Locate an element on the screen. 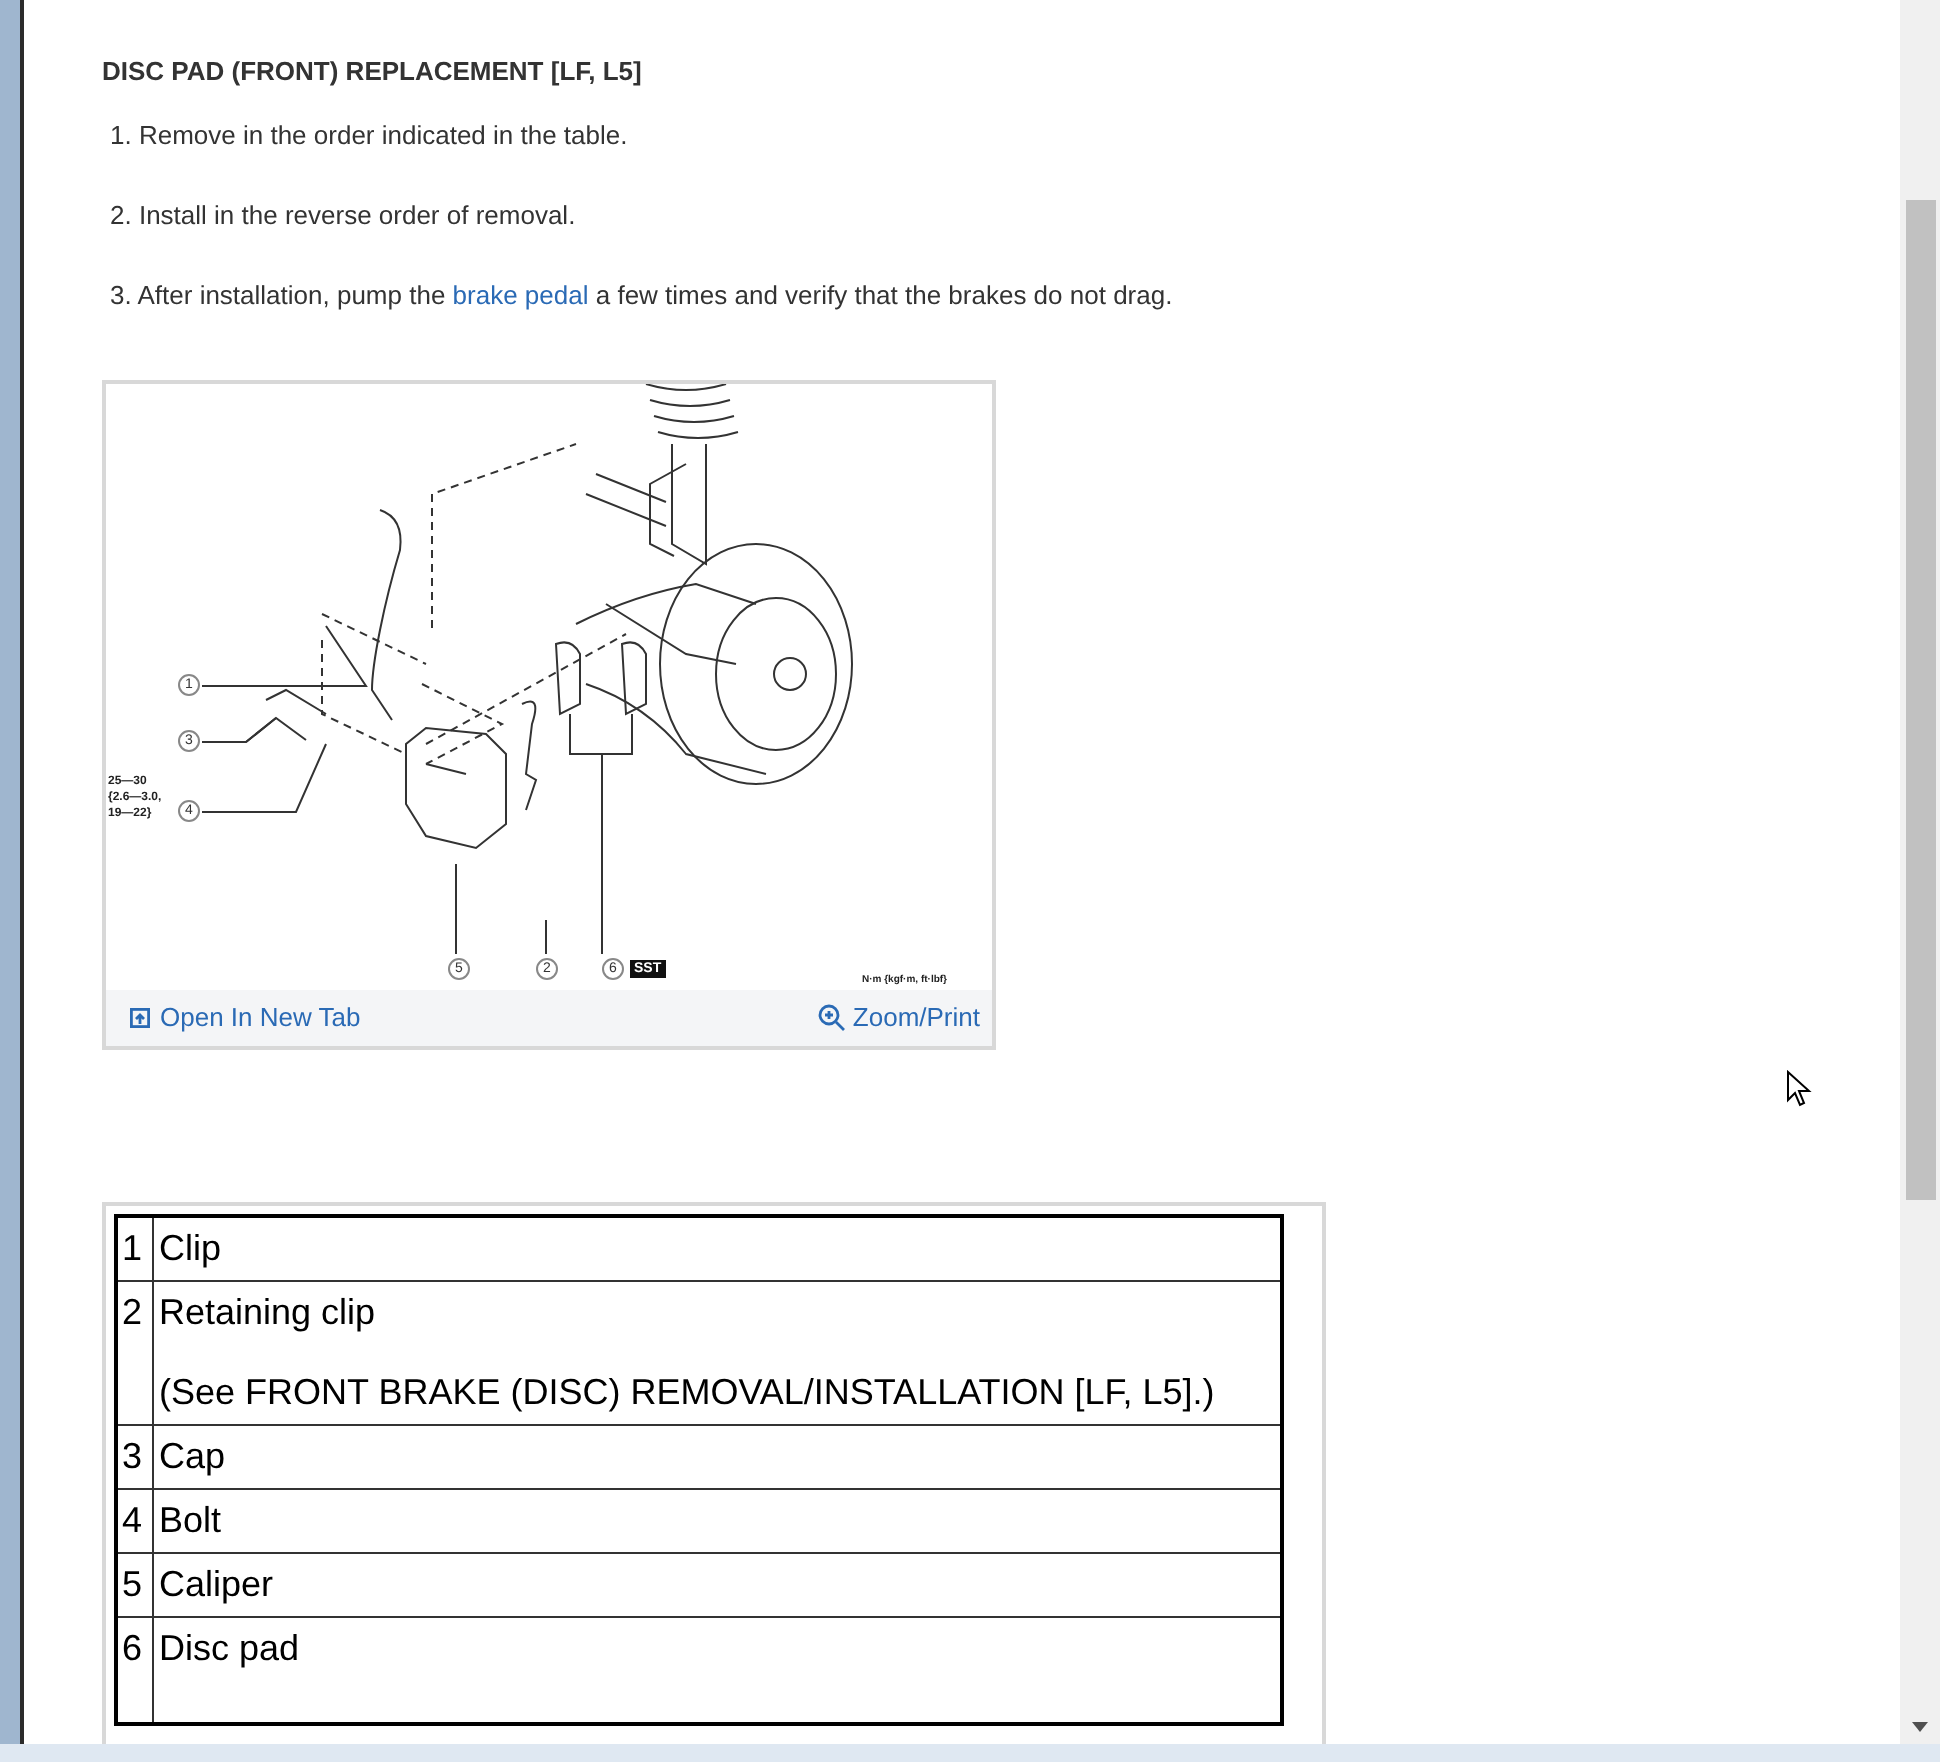 Image resolution: width=1940 pixels, height=1762 pixels. scrollbar is located at coordinates (1920, 872).